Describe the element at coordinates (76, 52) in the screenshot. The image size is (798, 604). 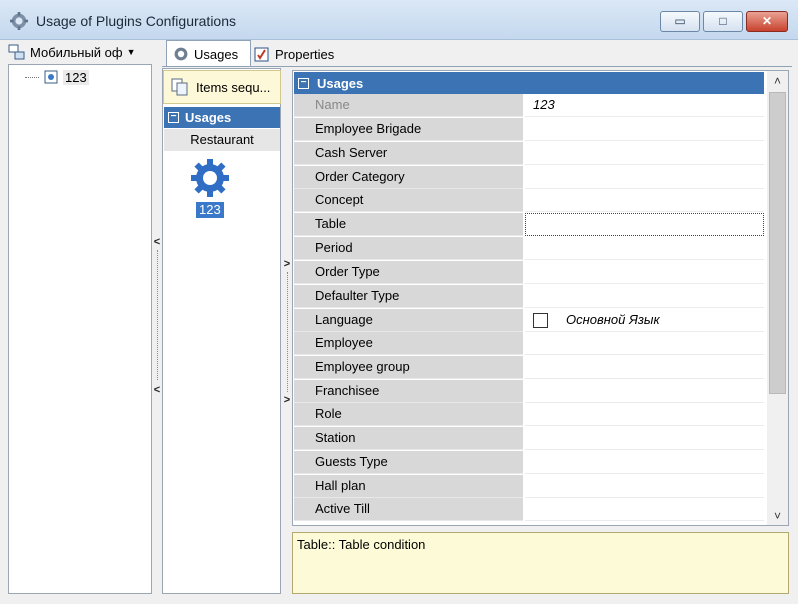
I see `org-dropdown: Мобильный оф` at that location.